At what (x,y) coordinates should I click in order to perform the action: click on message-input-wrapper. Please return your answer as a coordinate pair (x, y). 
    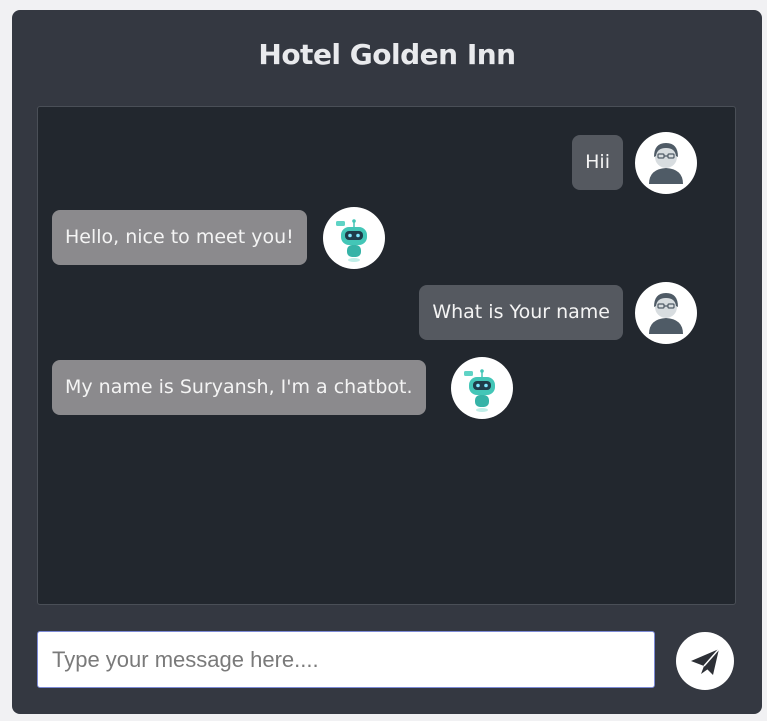
    Looking at the image, I should click on (346, 659).